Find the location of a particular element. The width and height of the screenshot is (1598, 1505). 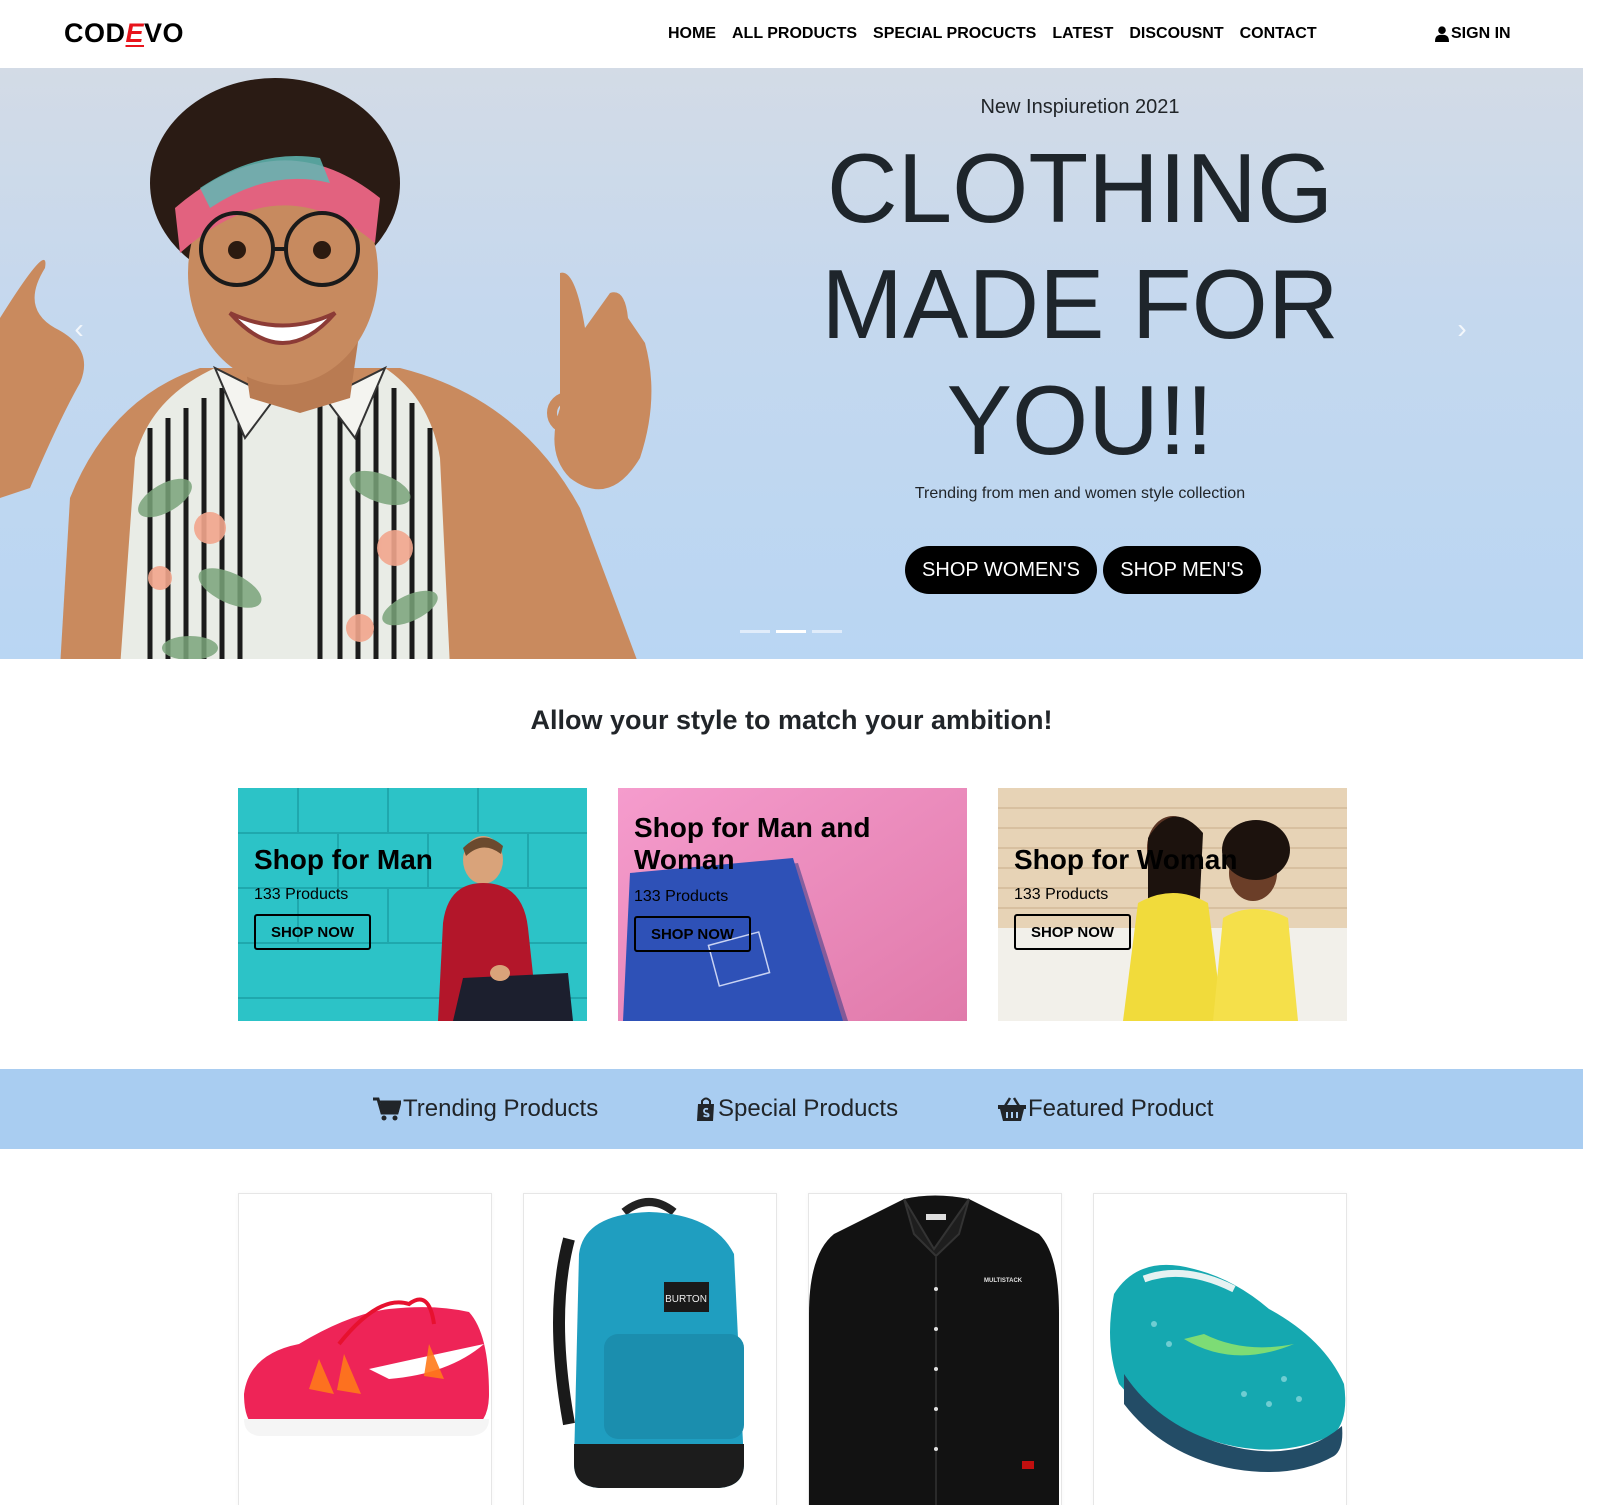

brand-suffix: VO is located at coordinates (164, 33).